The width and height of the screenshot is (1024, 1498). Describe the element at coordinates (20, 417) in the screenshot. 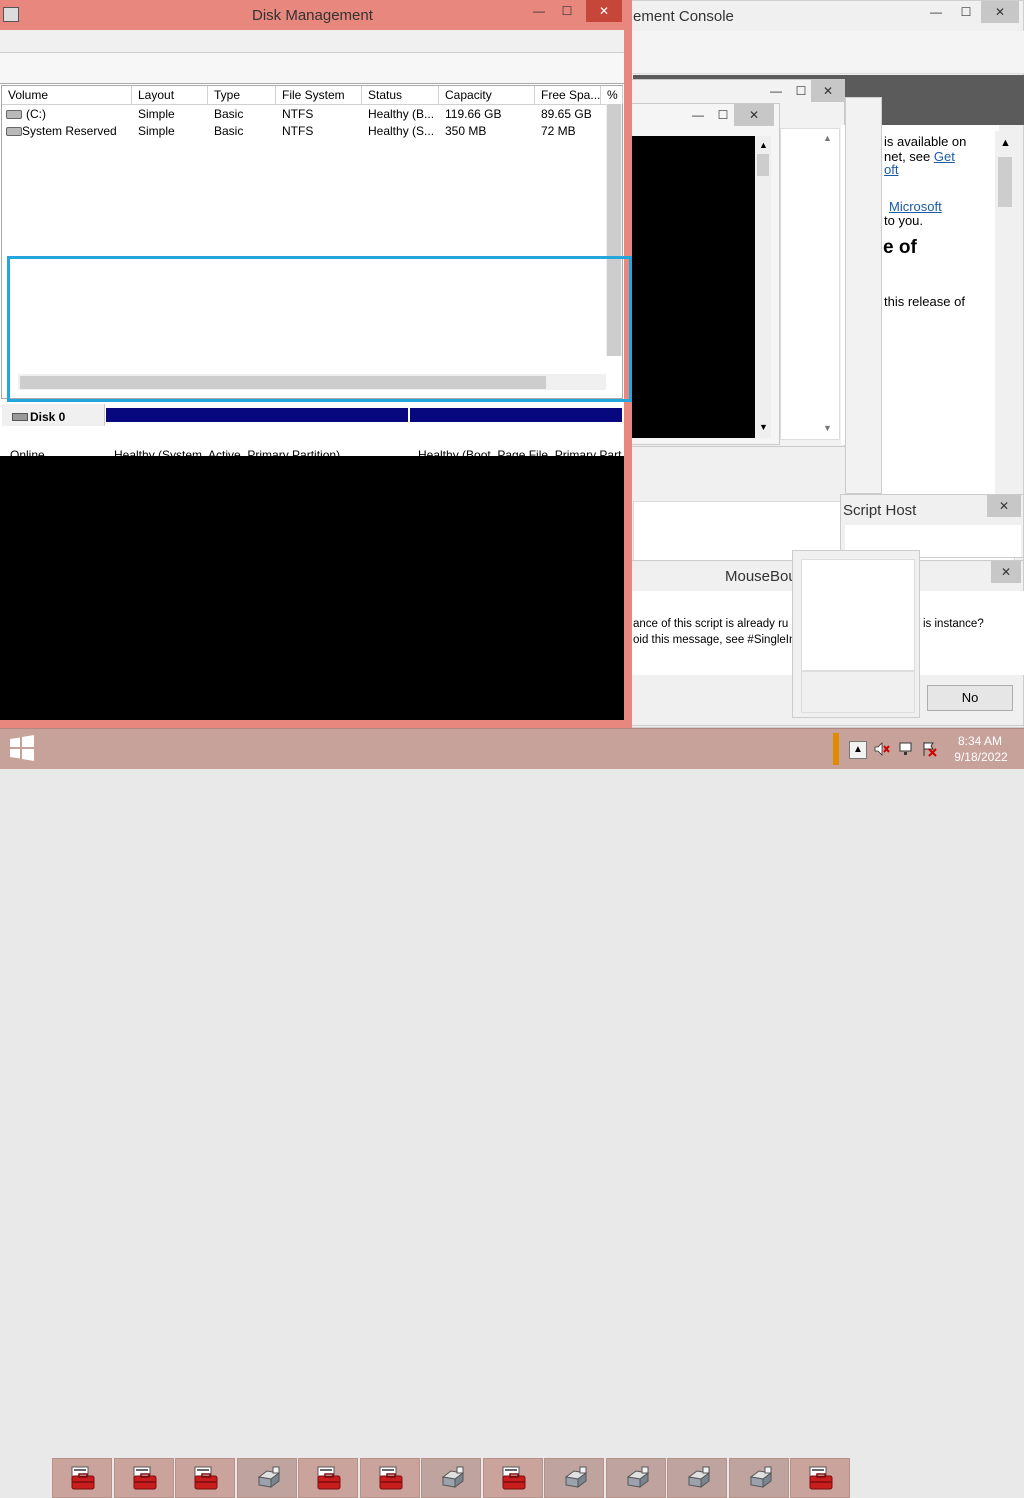

I see `disk-icon` at that location.